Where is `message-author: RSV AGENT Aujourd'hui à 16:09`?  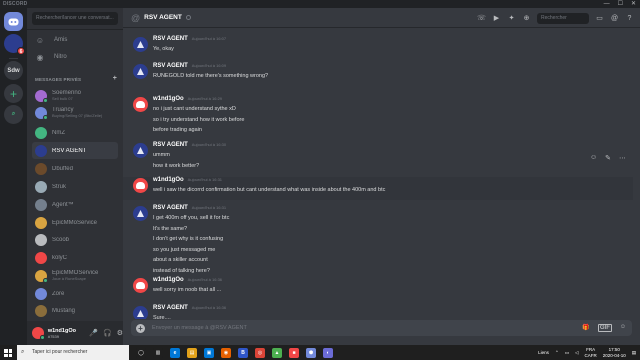 message-author: RSV AGENT Aujourd'hui à 16:09 is located at coordinates (189, 66).